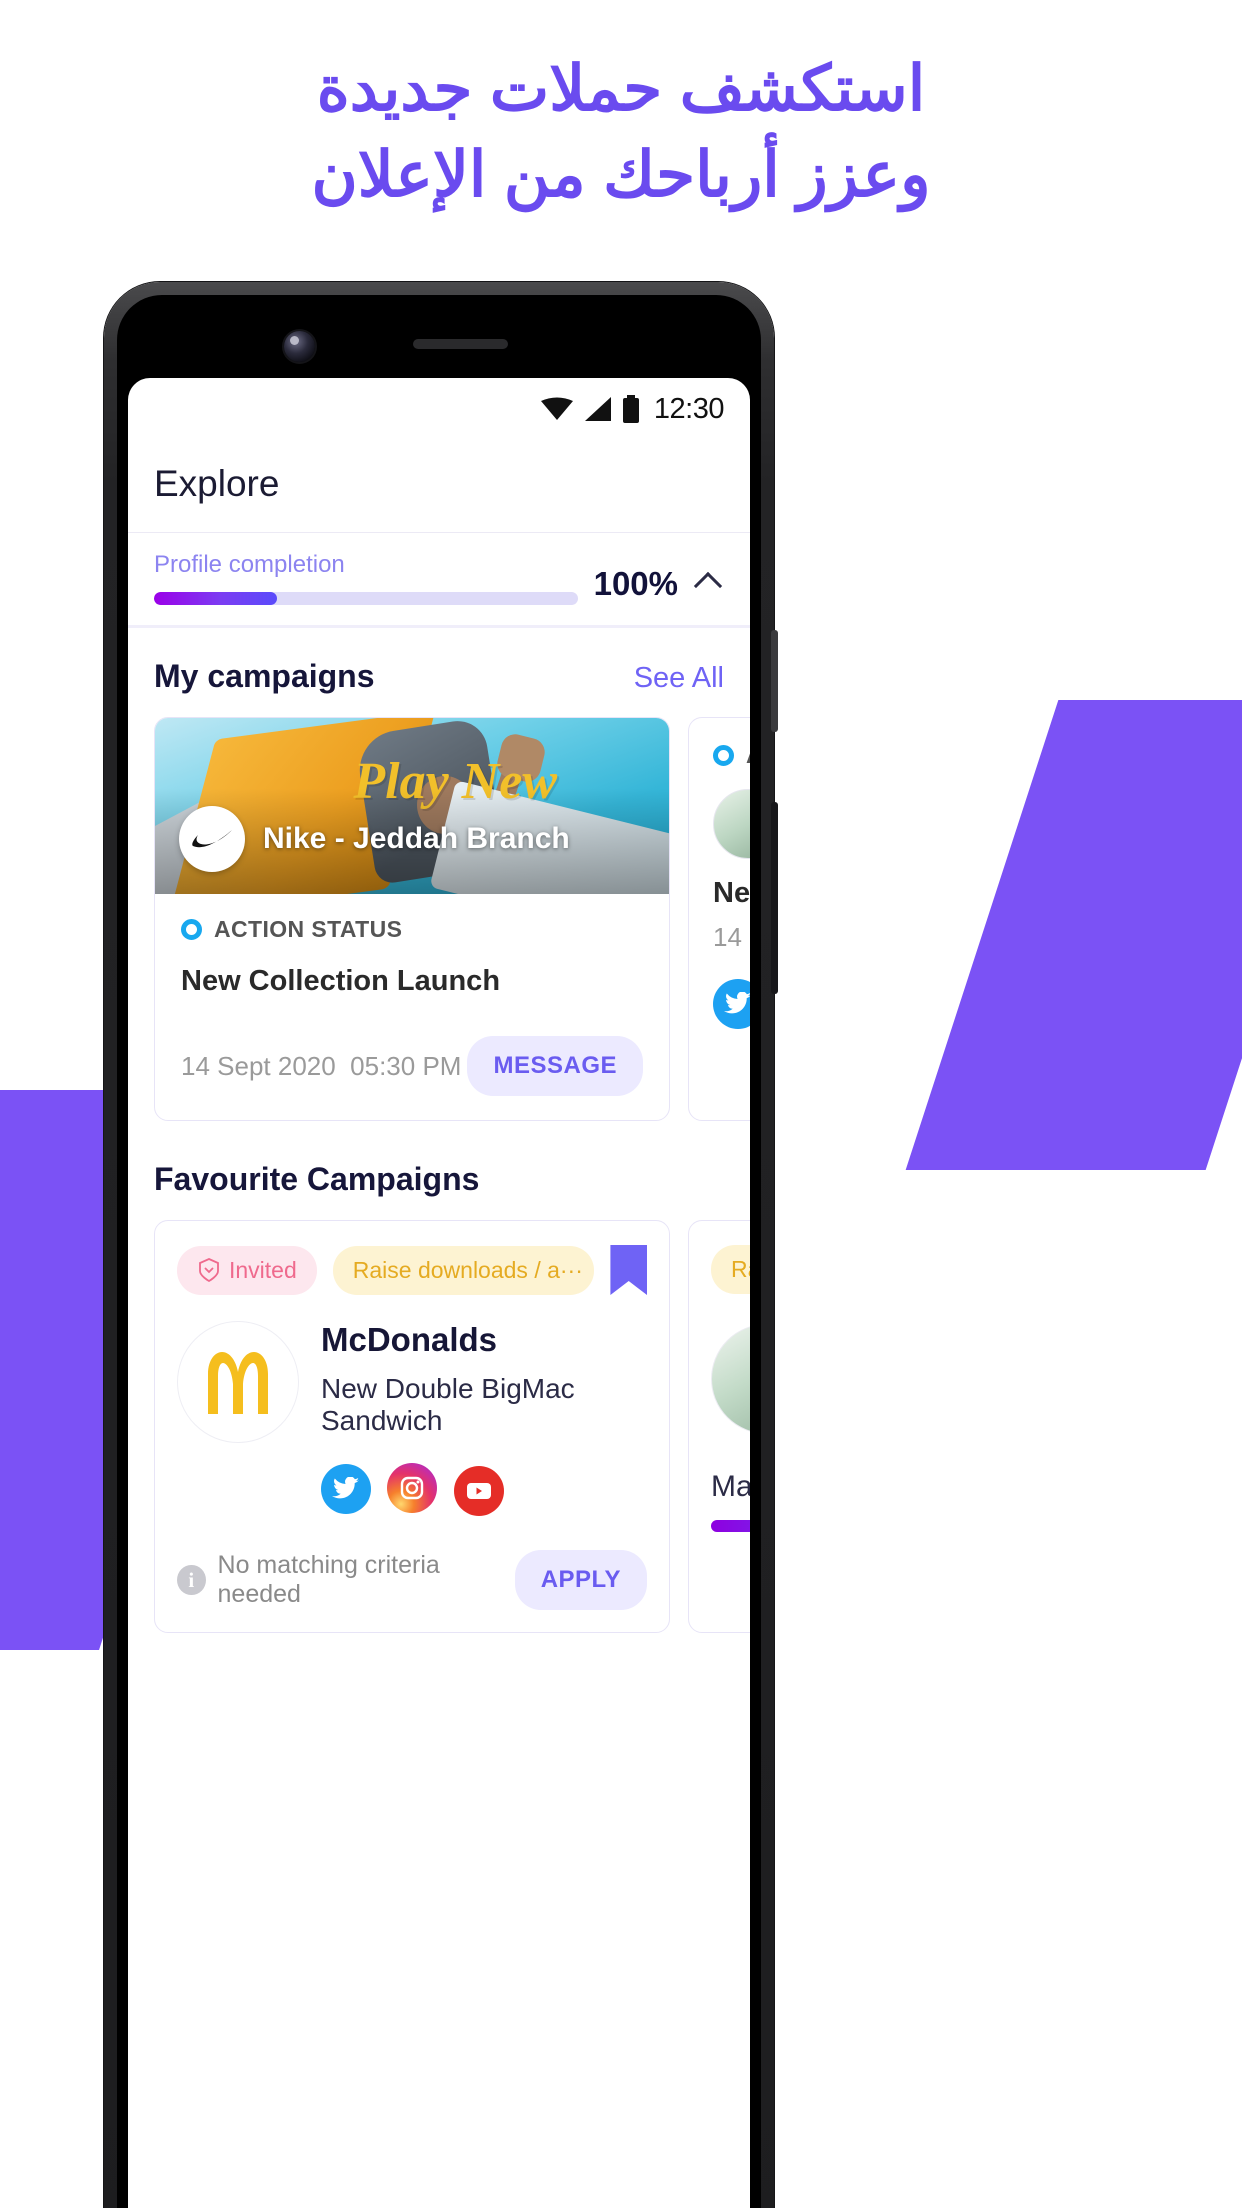  What do you see at coordinates (406, 1065) in the screenshot?
I see `campaign-time: 05:30 PM` at bounding box center [406, 1065].